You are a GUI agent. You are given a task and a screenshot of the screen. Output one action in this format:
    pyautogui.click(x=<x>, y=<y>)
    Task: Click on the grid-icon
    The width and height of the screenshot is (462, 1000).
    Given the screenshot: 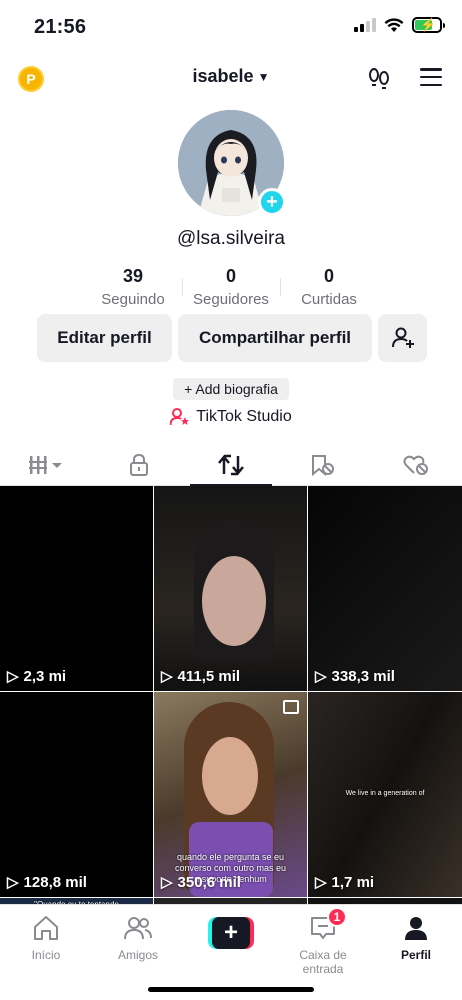 What is the action you would take?
    pyautogui.click(x=46, y=464)
    